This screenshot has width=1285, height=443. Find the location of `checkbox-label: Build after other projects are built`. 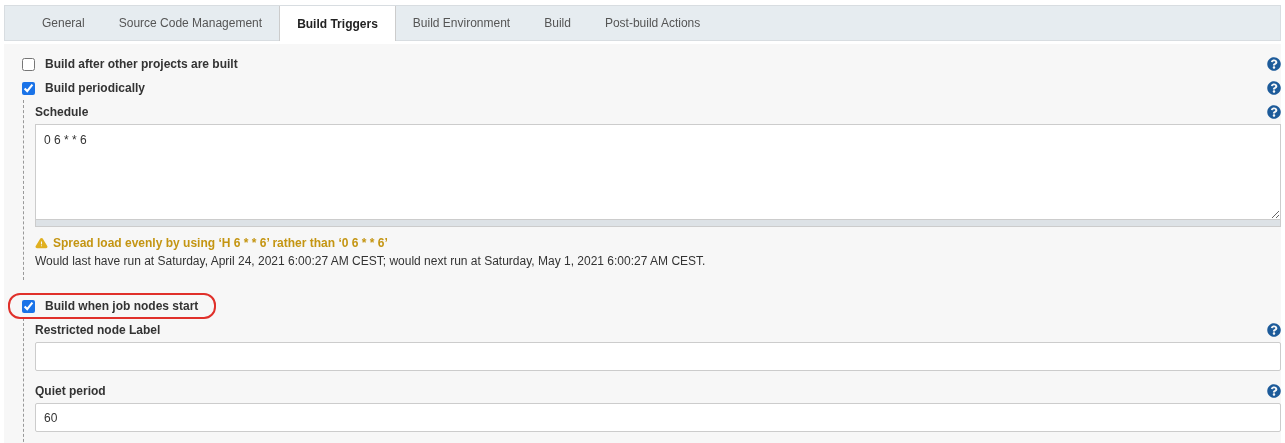

checkbox-label: Build after other projects are built is located at coordinates (141, 64).